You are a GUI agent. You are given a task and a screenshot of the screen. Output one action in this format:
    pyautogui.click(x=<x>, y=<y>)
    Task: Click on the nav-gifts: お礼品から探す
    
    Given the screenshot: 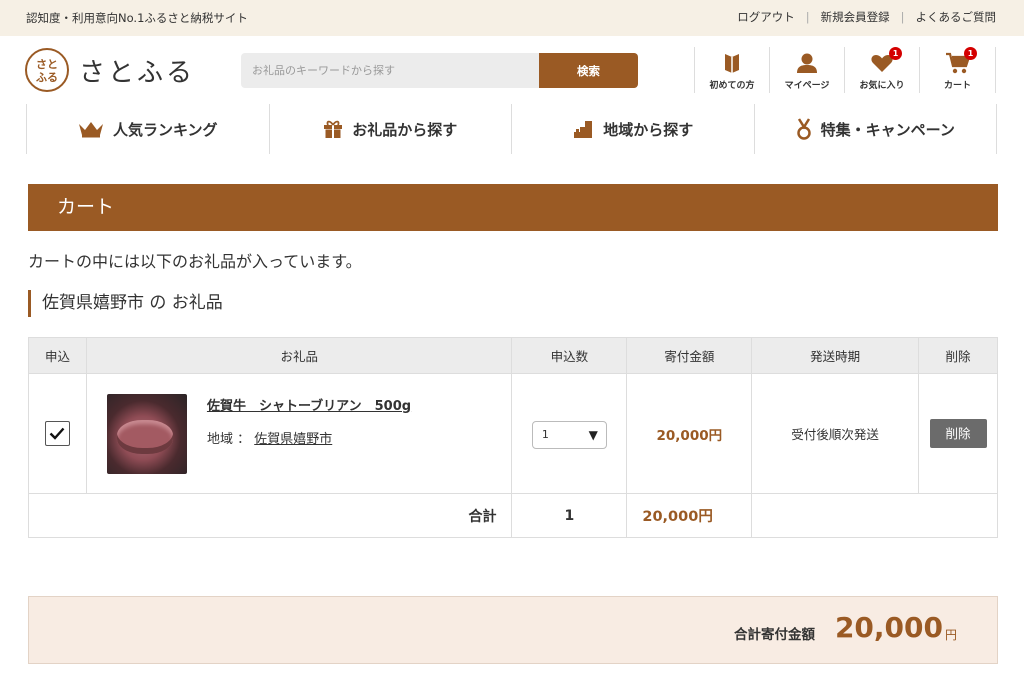 What is the action you would take?
    pyautogui.click(x=391, y=129)
    